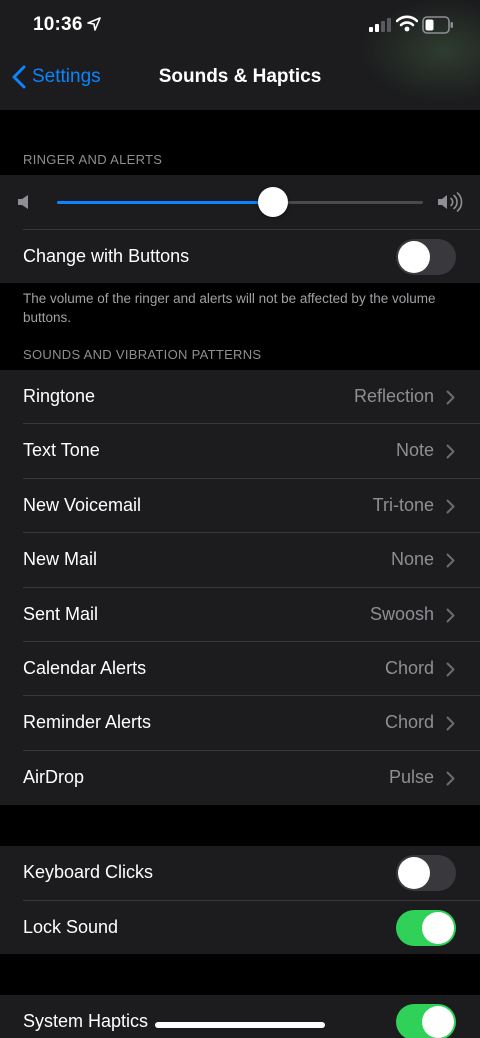 The width and height of the screenshot is (480, 1038). Describe the element at coordinates (23, 202) in the screenshot. I see `speaker-low-icon` at that location.